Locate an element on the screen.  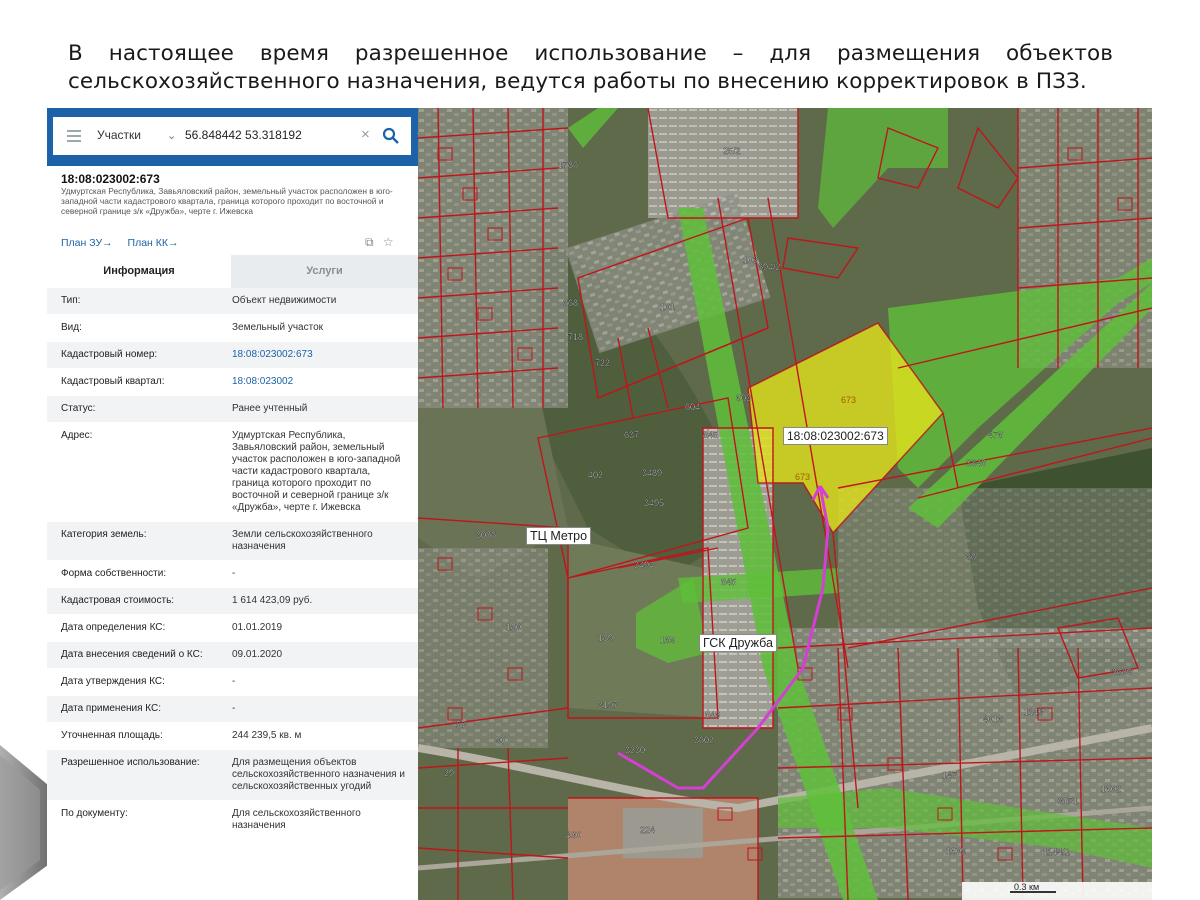
map-num-3851: 3851 is located at coordinates (1068, 801).